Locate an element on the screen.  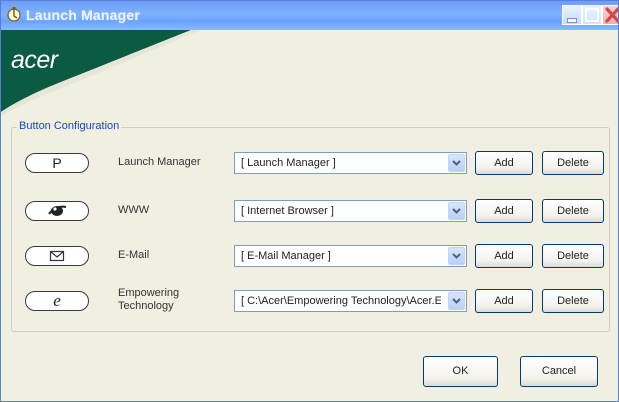
function-label-line2: Technology is located at coordinates (146, 306).